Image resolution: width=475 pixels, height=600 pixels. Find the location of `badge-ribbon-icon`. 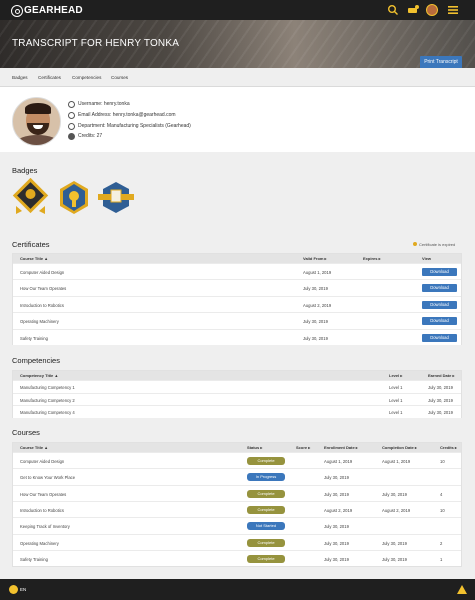

badge-ribbon-icon is located at coordinates (74, 197).